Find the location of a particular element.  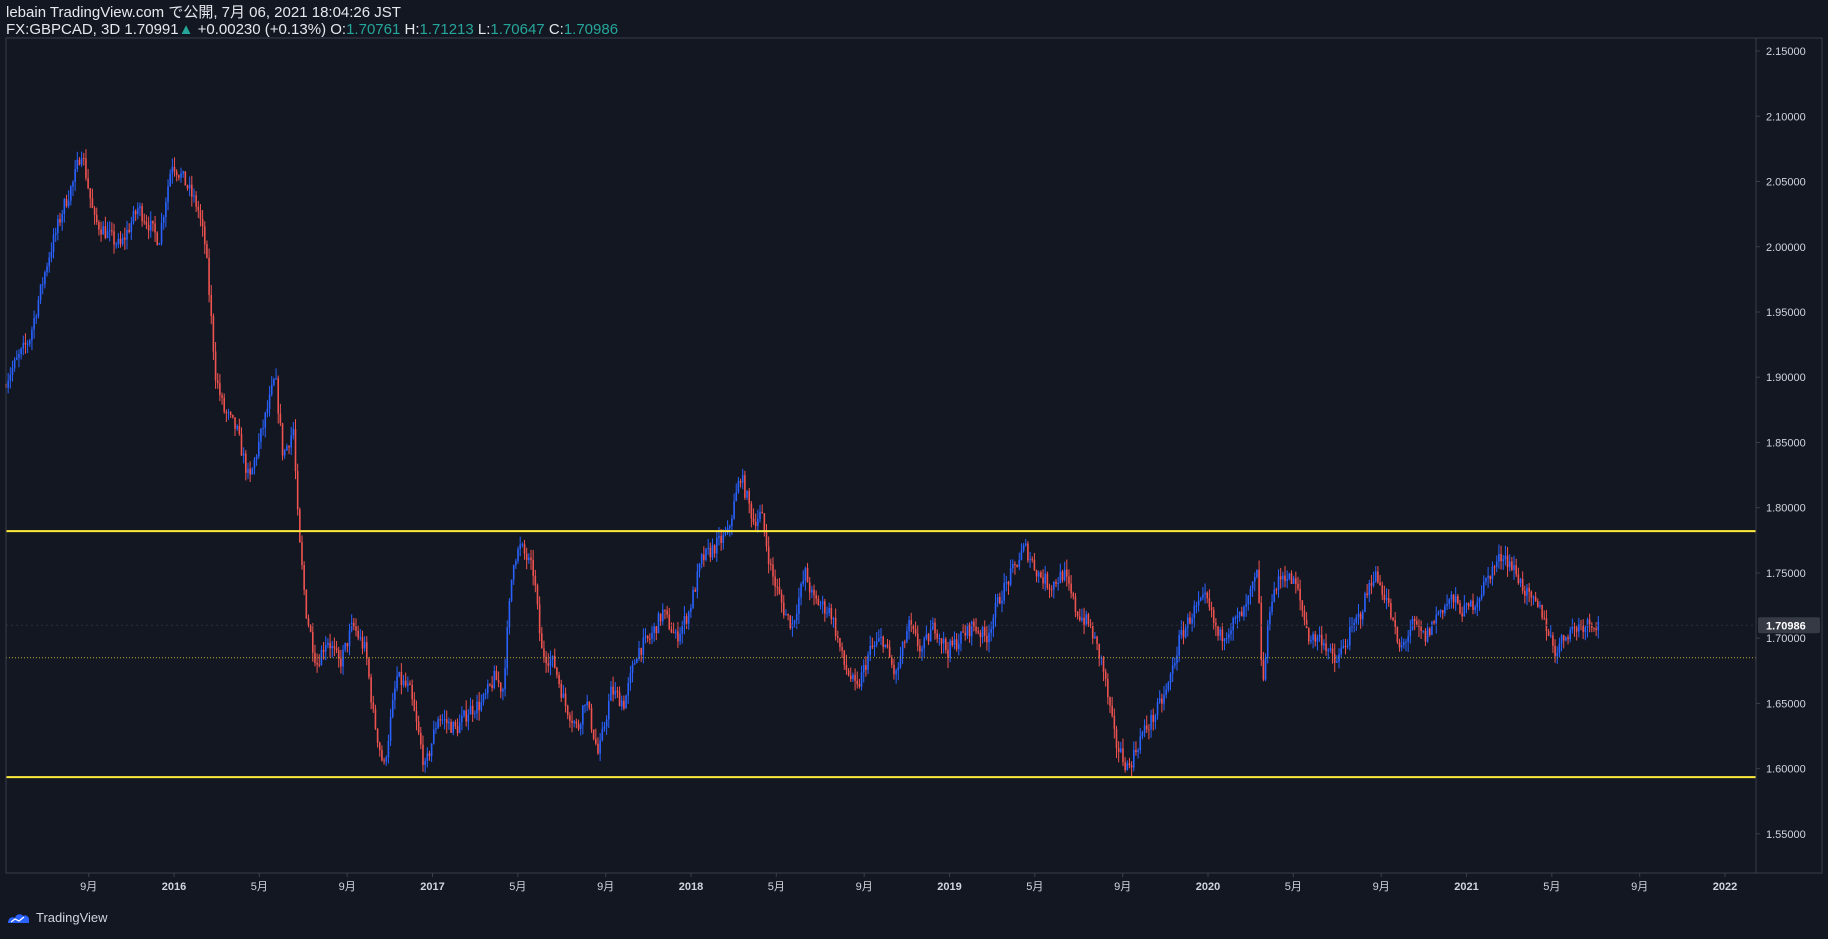

tradingview-label: TradingView is located at coordinates (72, 917).